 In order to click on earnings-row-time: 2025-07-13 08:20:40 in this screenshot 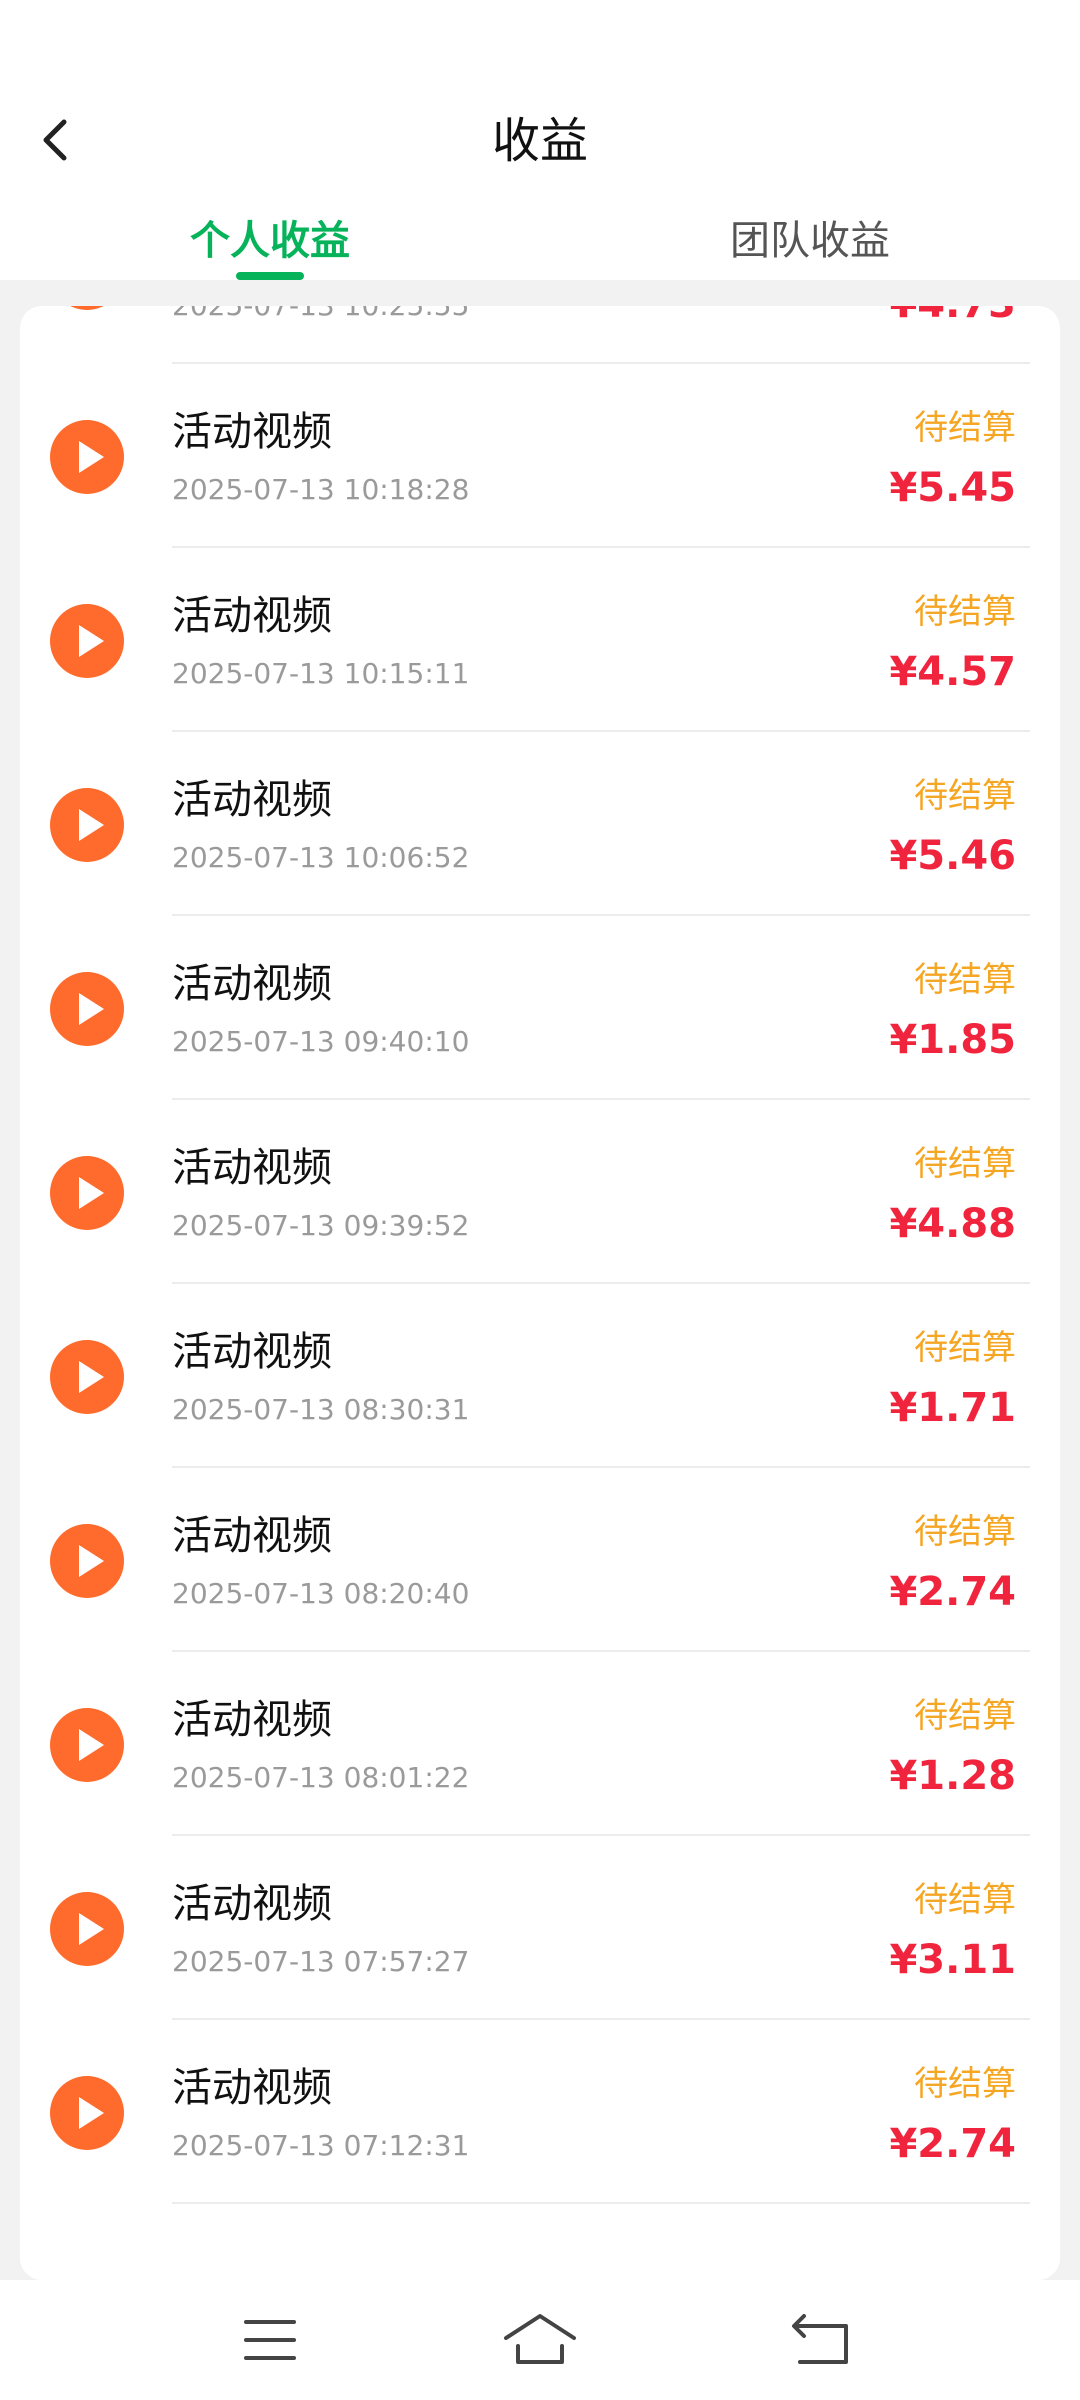, I will do `click(321, 1593)`.